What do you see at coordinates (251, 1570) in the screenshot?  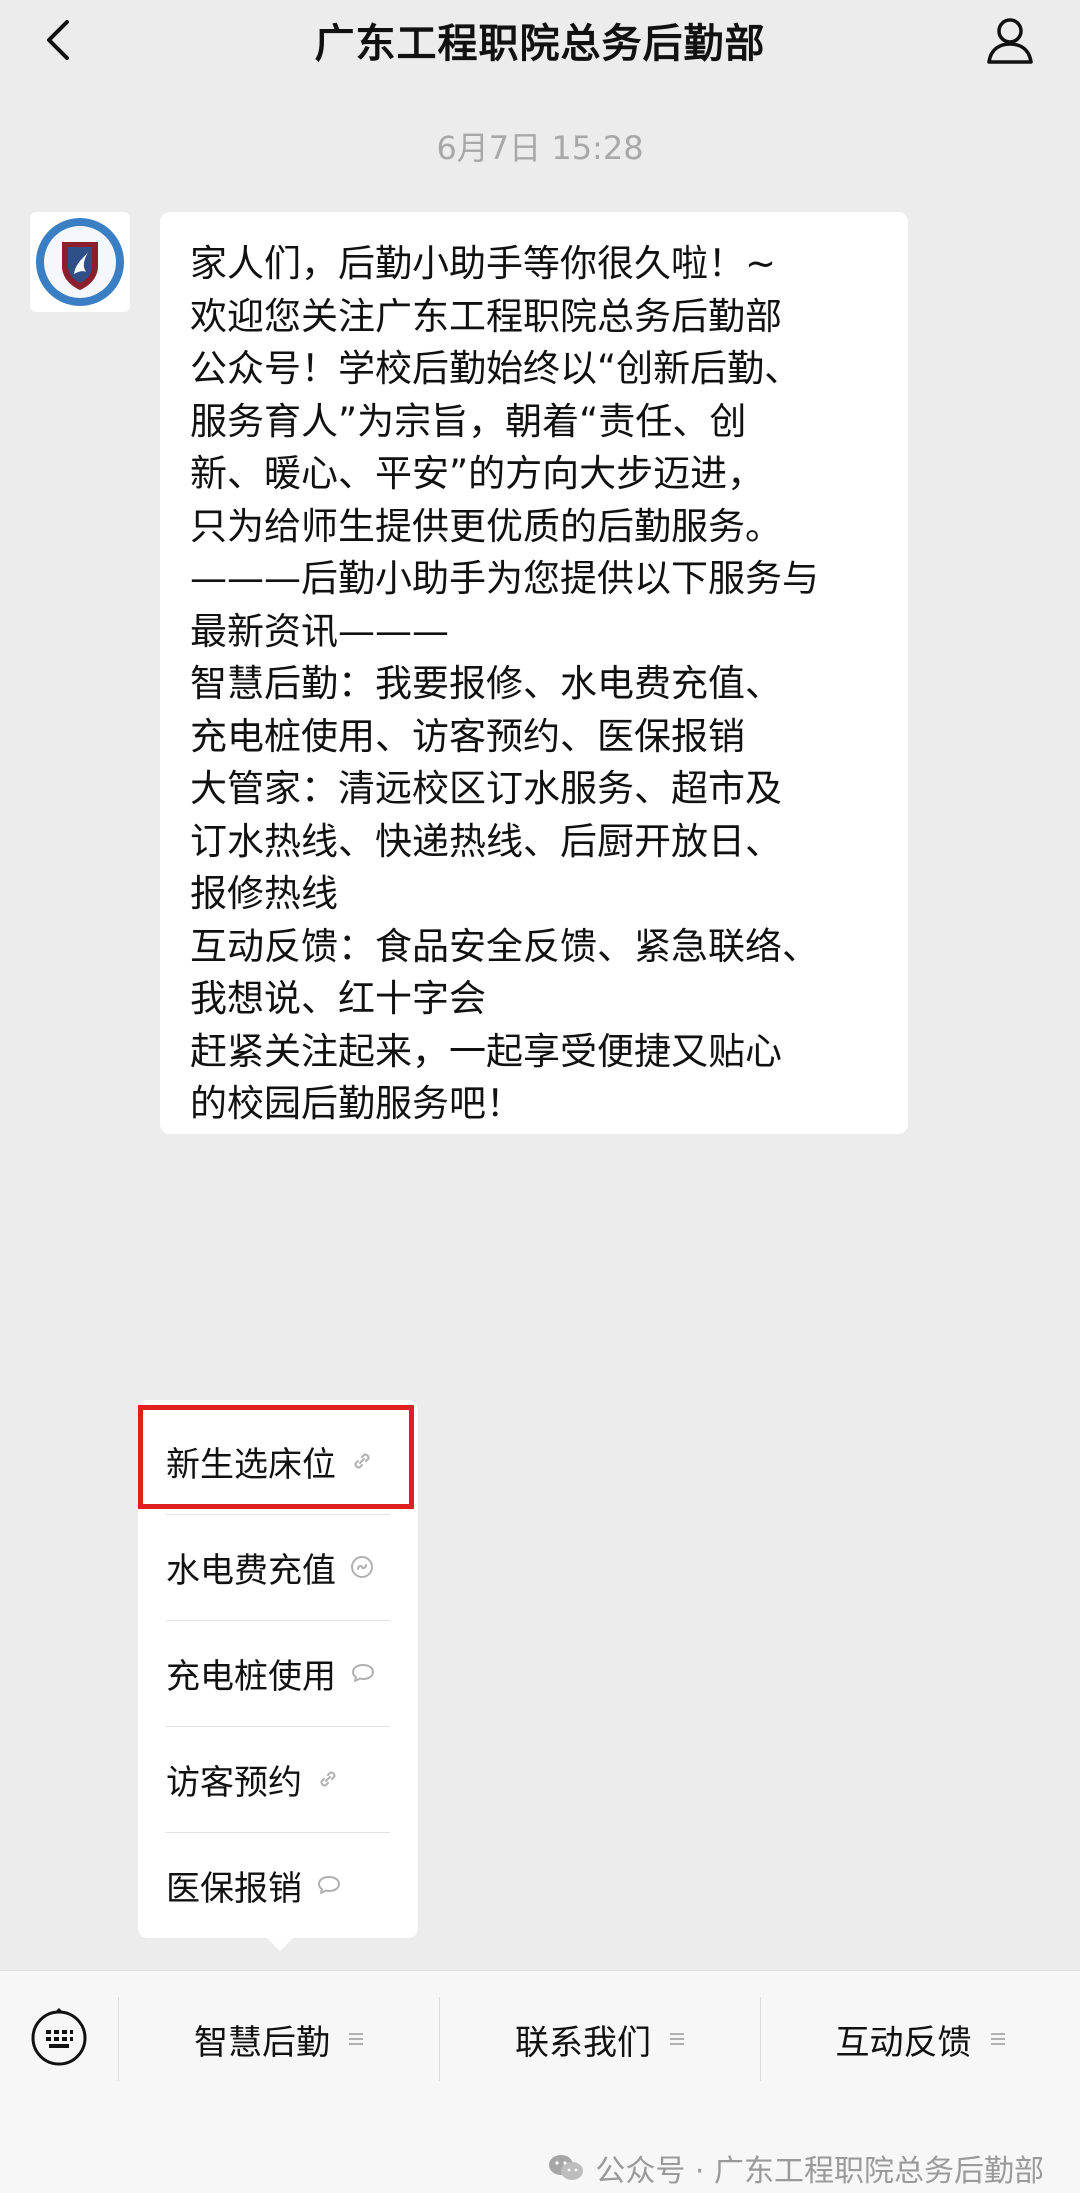 I see `menu-item-label: 水电费充值` at bounding box center [251, 1570].